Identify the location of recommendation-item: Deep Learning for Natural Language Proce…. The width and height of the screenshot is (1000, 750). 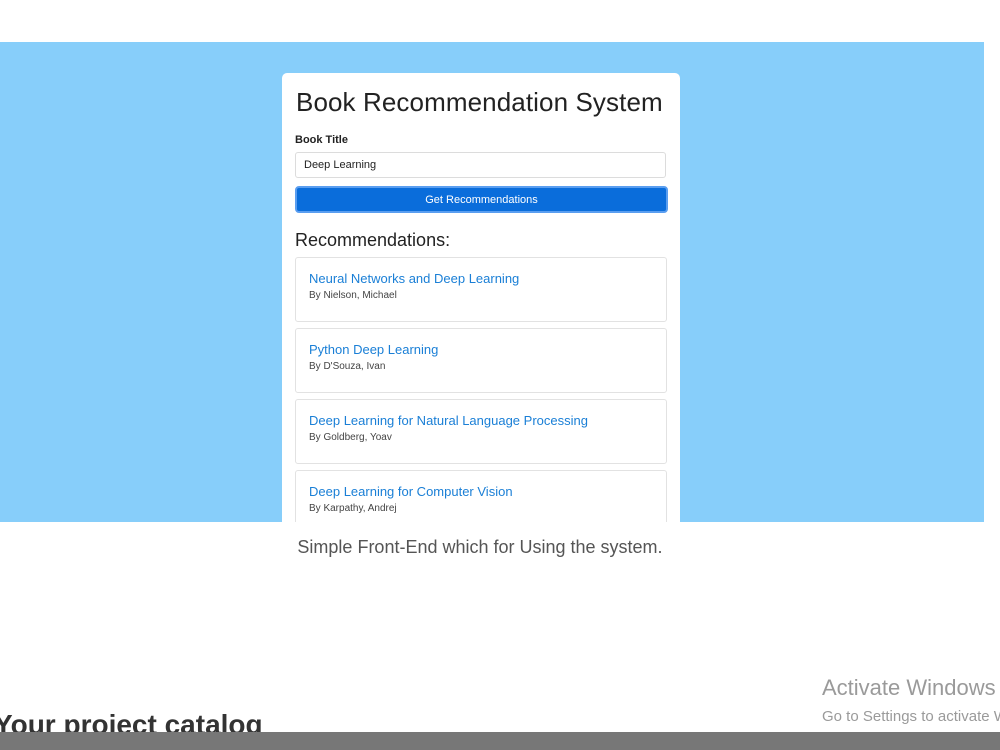
(481, 431).